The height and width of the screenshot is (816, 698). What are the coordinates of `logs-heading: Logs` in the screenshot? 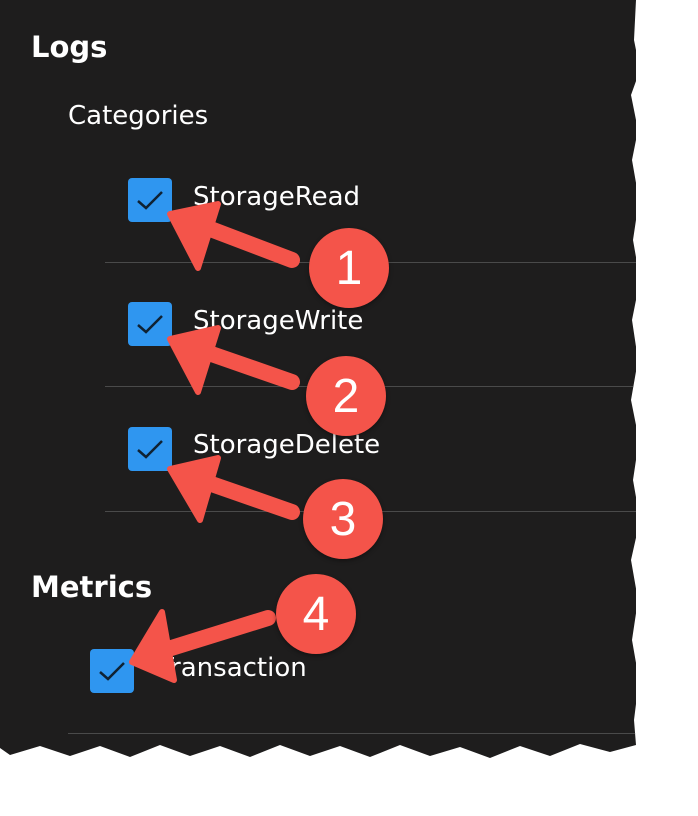 It's located at (69, 47).